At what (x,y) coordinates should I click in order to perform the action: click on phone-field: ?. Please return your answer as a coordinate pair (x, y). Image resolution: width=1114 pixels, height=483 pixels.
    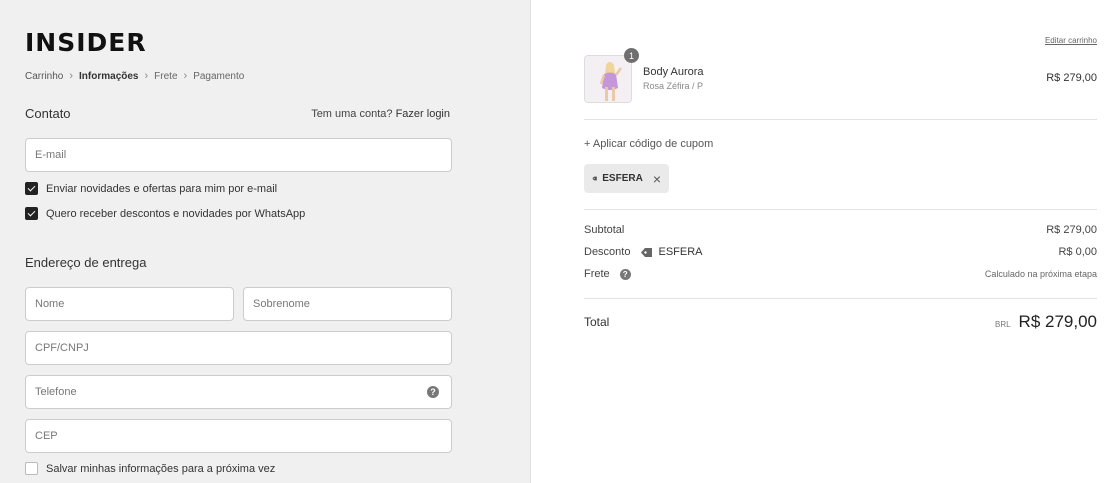
    Looking at the image, I should click on (238, 392).